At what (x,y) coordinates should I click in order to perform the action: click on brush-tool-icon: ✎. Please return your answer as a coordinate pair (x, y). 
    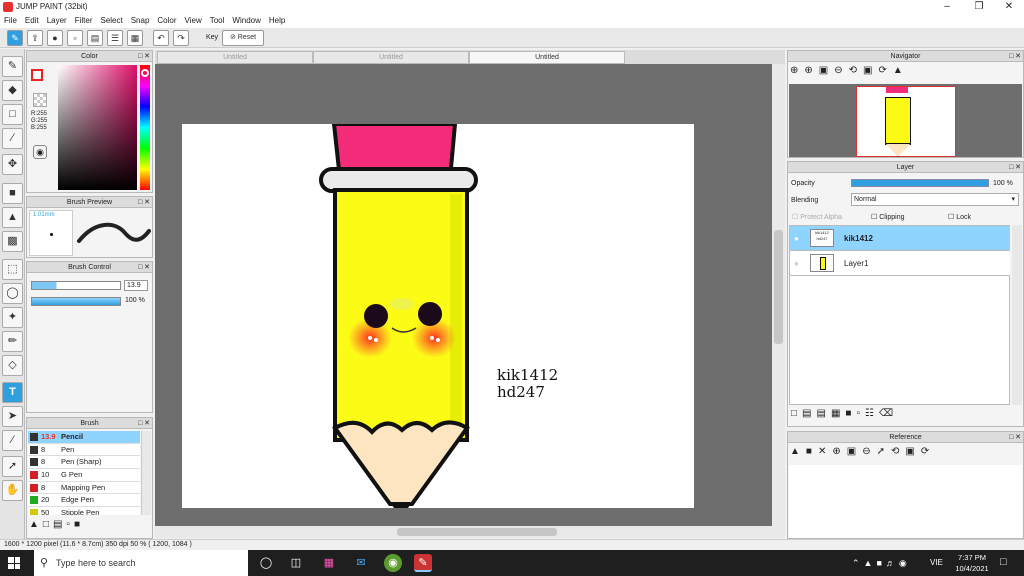
    Looking at the image, I should click on (12, 66).